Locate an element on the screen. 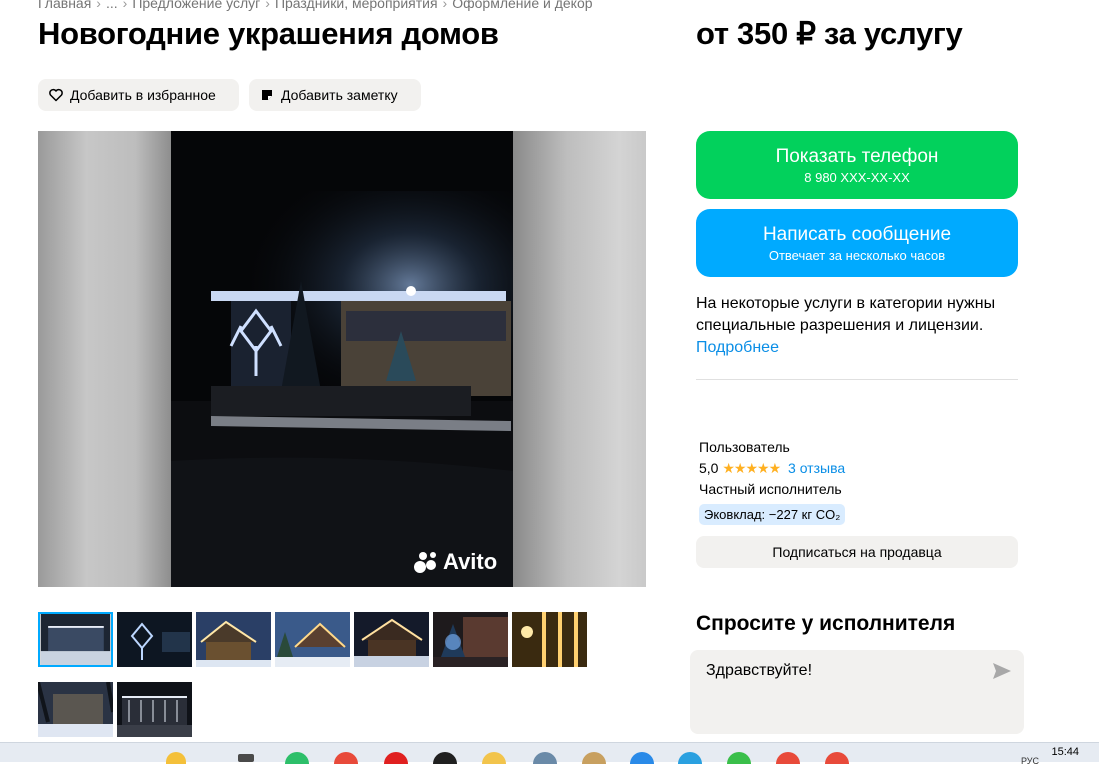 This screenshot has height=766, width=1099. thumb-house-snow is located at coordinates (391, 639).